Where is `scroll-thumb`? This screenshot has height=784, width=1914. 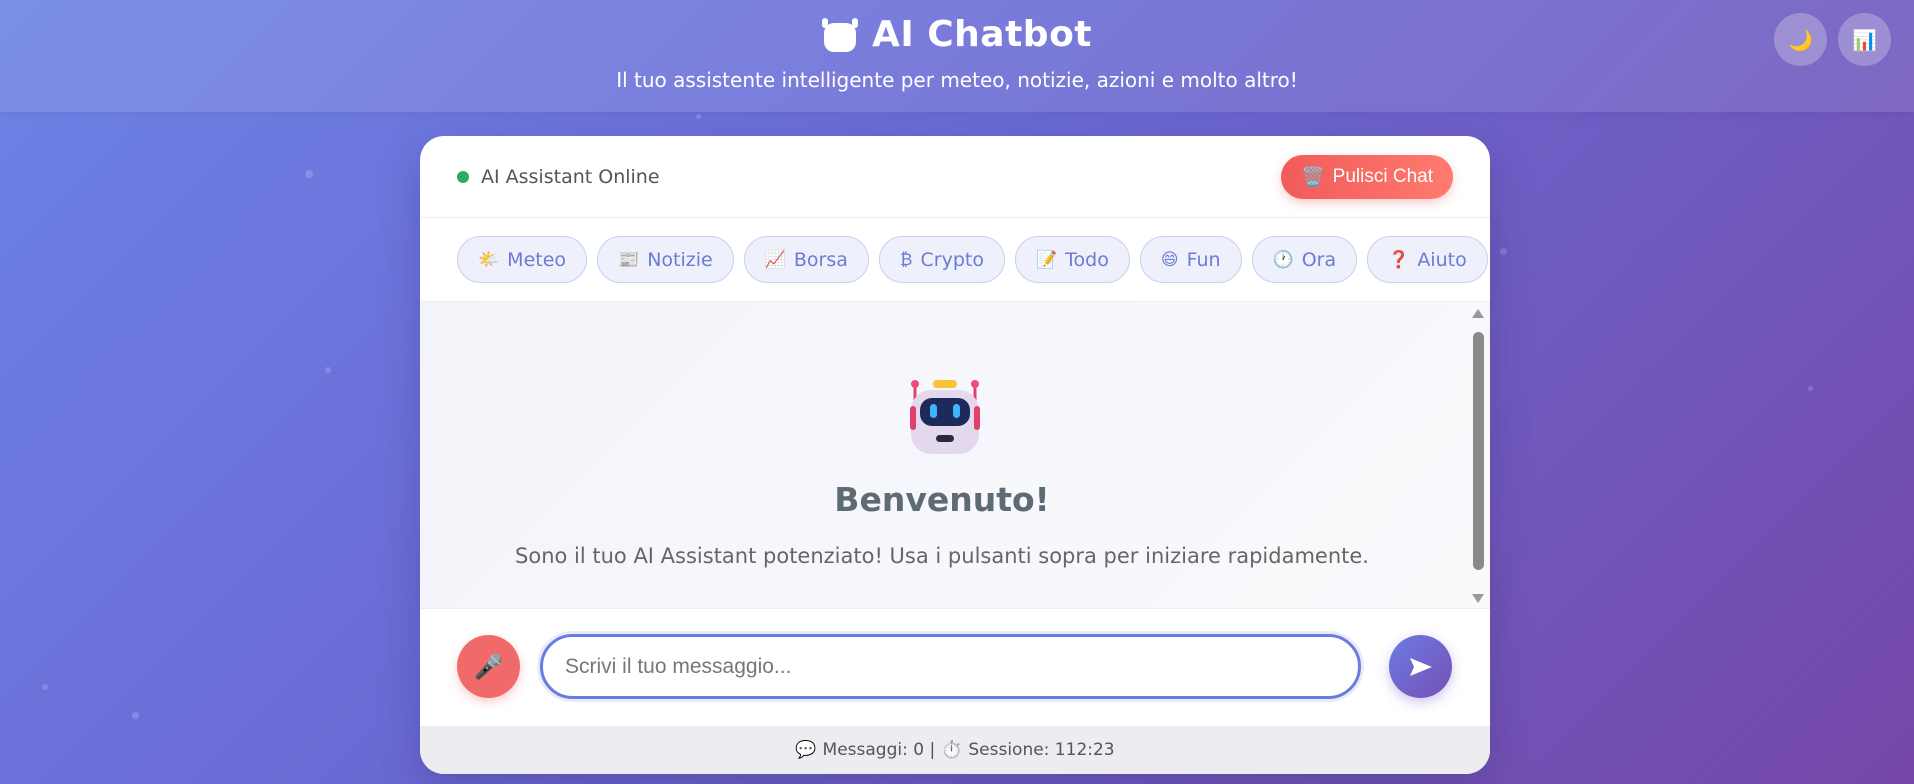 scroll-thumb is located at coordinates (1478, 451).